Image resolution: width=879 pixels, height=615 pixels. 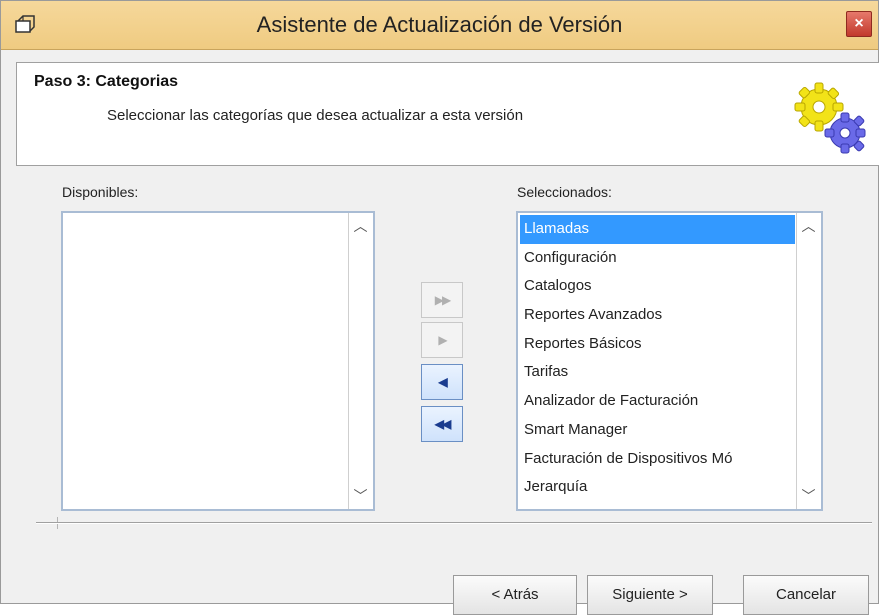 I want to click on list-item: Llamadas, so click(x=657, y=229).